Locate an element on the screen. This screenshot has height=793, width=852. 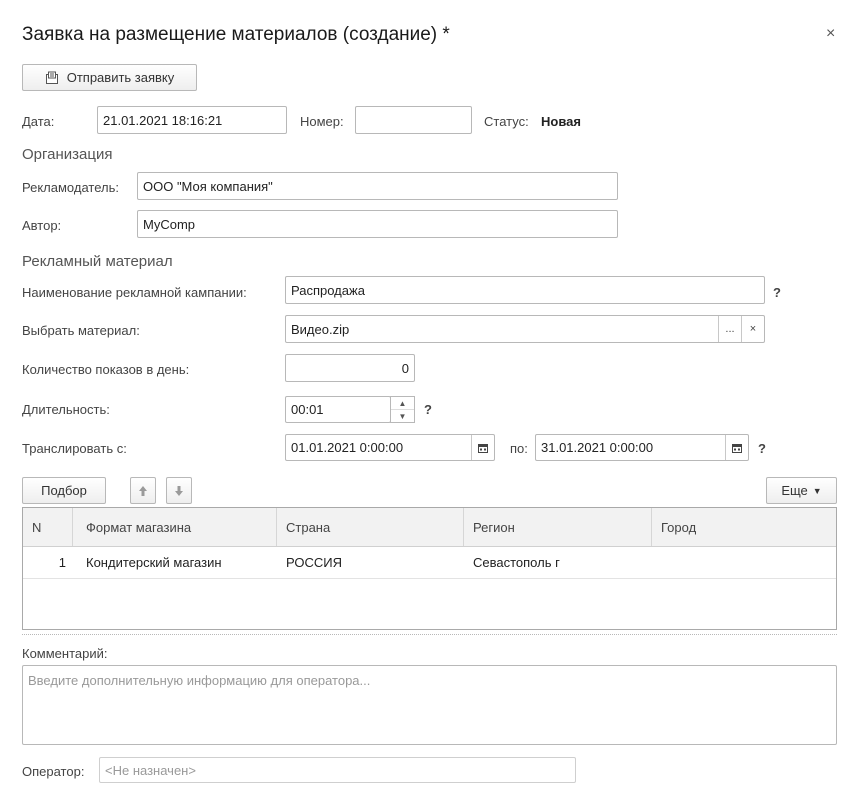
shows-per-day-label: Количество показов в день: is located at coordinates (106, 369).